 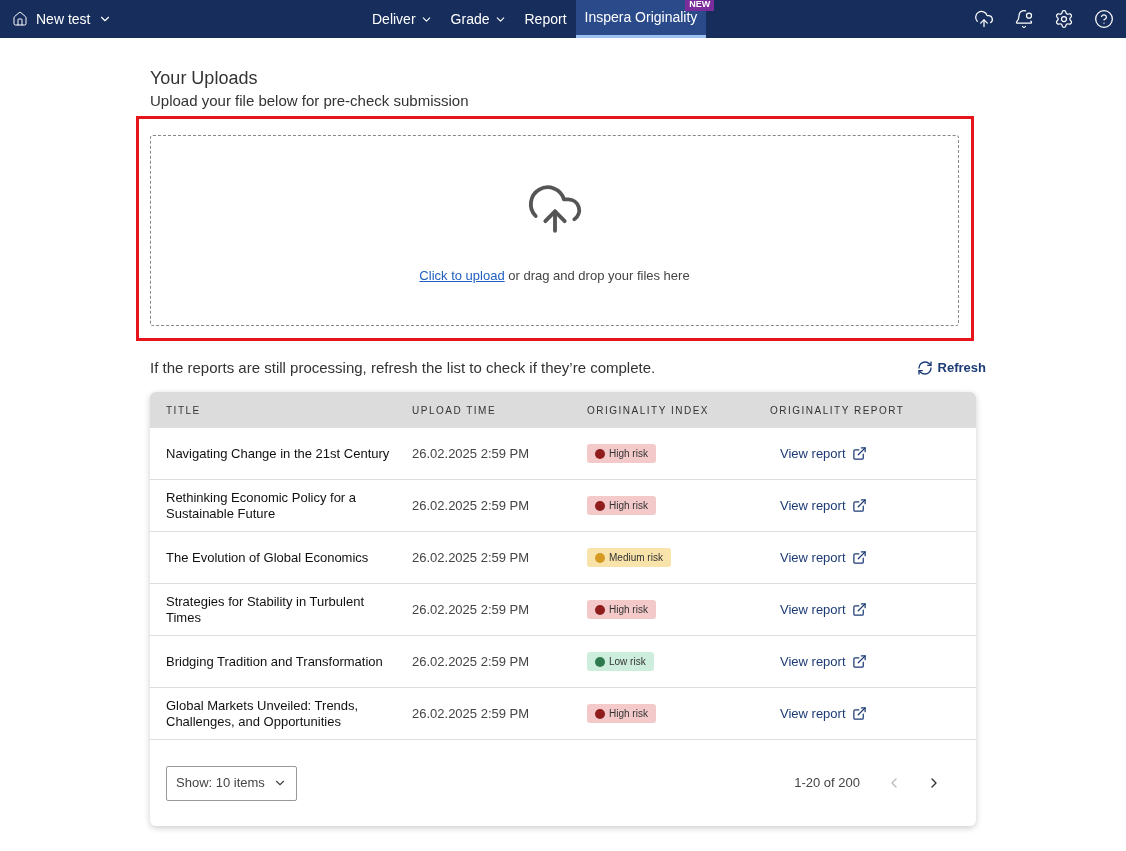 What do you see at coordinates (620, 661) in the screenshot?
I see `risk-badge: Low risk` at bounding box center [620, 661].